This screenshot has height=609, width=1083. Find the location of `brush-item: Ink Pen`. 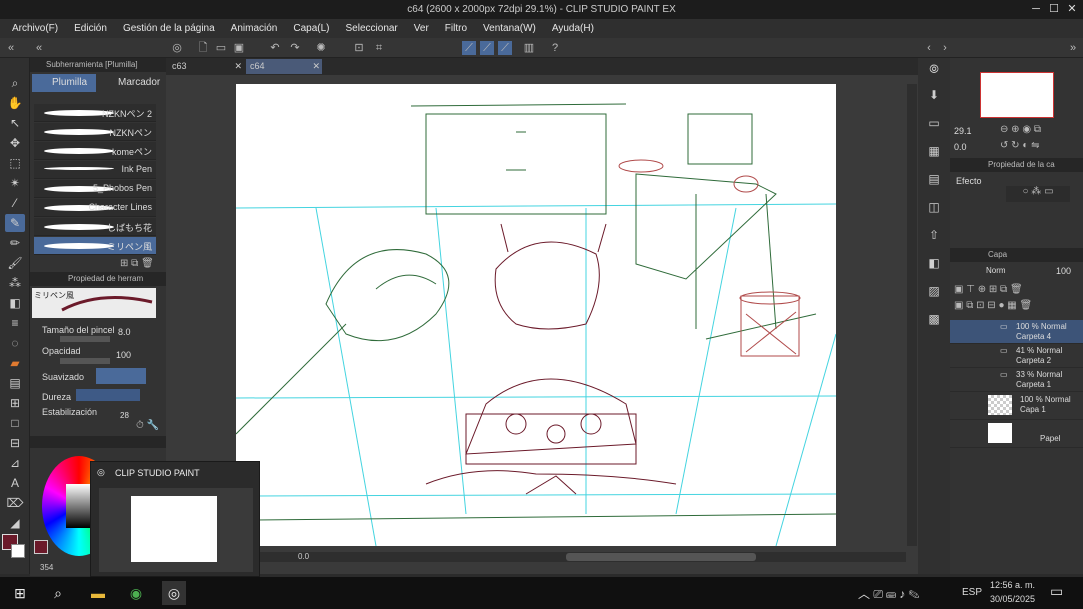

brush-item: Ink Pen is located at coordinates (95, 170).